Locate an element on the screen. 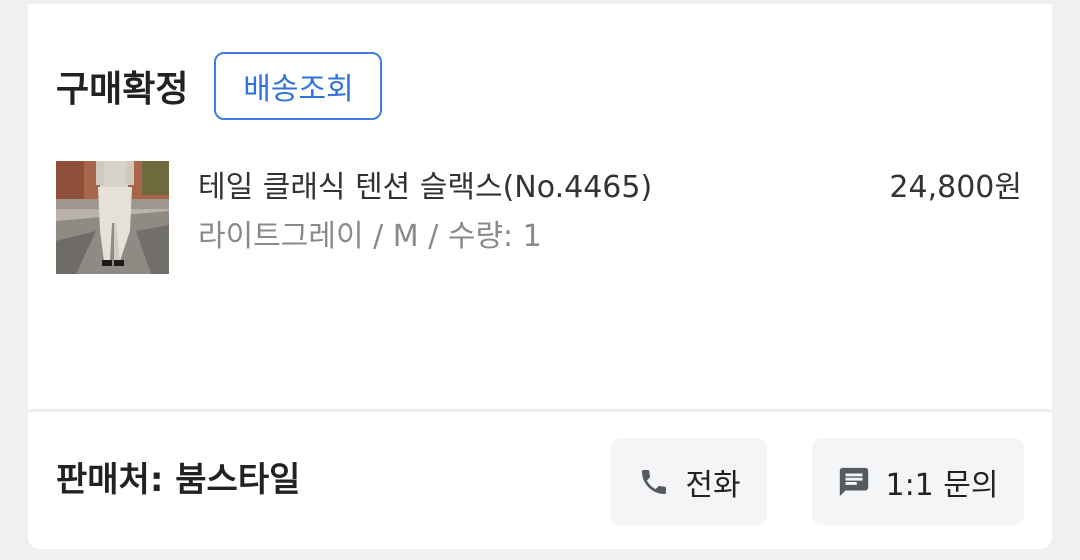 This screenshot has height=560, width=1080. call-button: 전화 is located at coordinates (689, 481).